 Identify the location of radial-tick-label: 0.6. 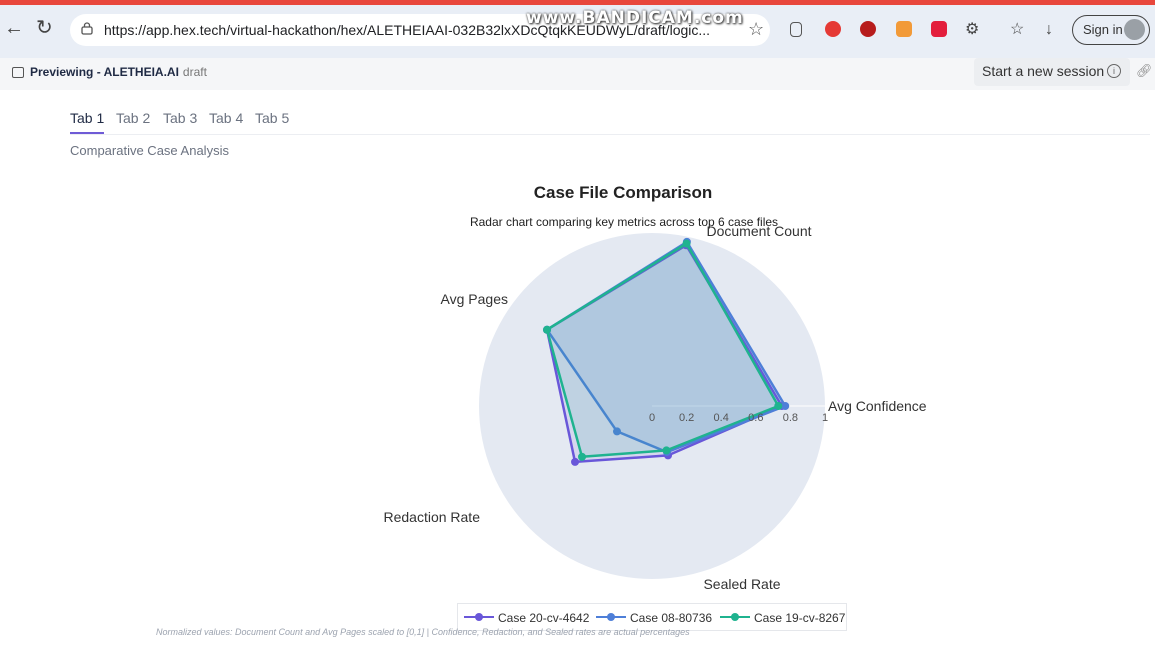
(755, 418).